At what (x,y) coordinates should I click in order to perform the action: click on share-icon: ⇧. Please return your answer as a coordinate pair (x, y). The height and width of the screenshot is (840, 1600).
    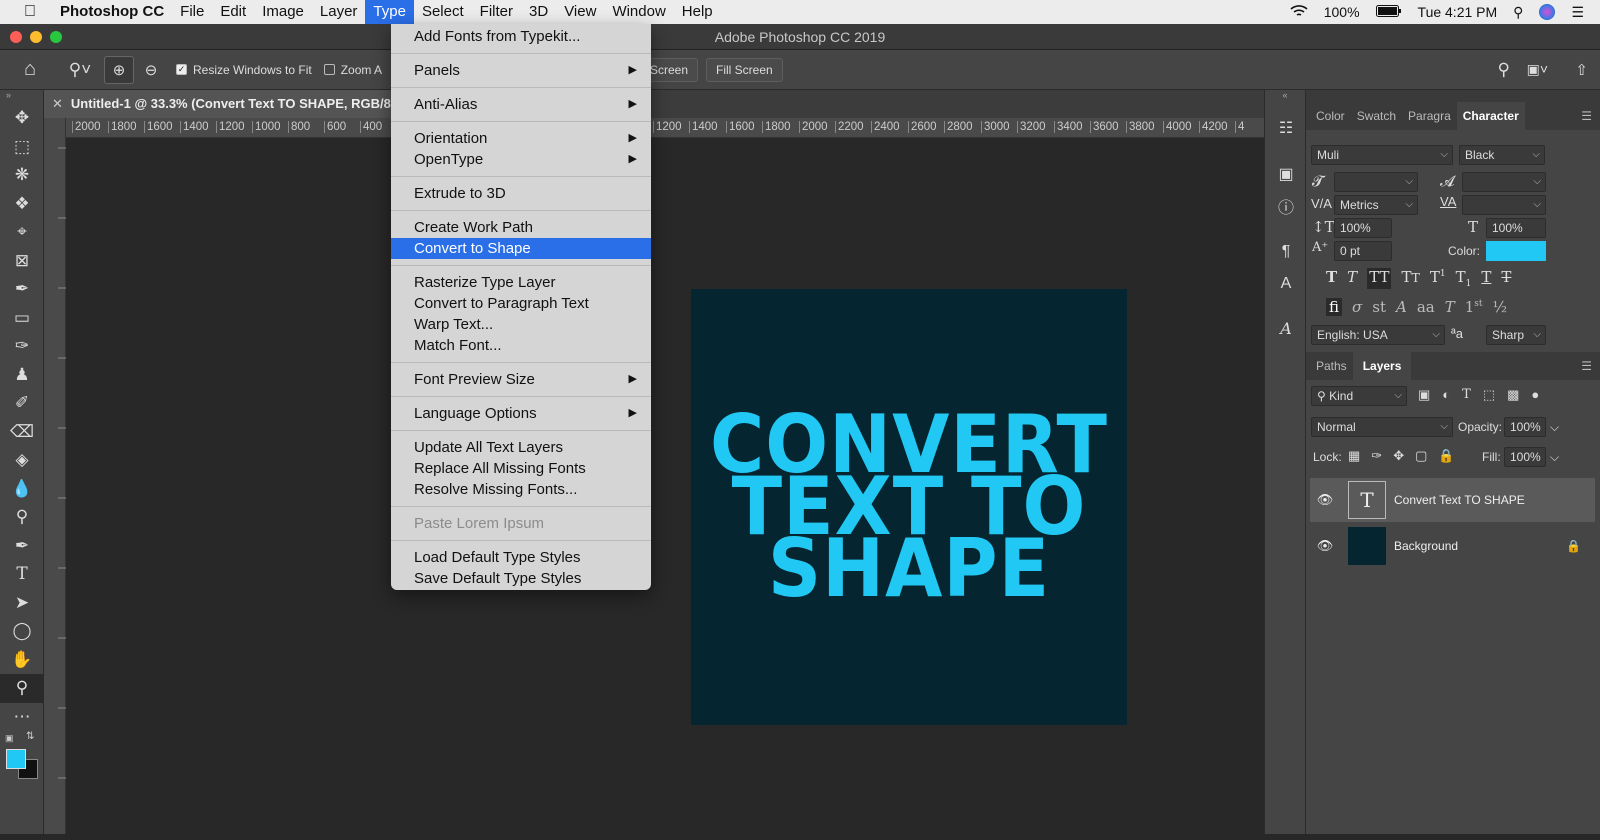
    Looking at the image, I should click on (1581, 70).